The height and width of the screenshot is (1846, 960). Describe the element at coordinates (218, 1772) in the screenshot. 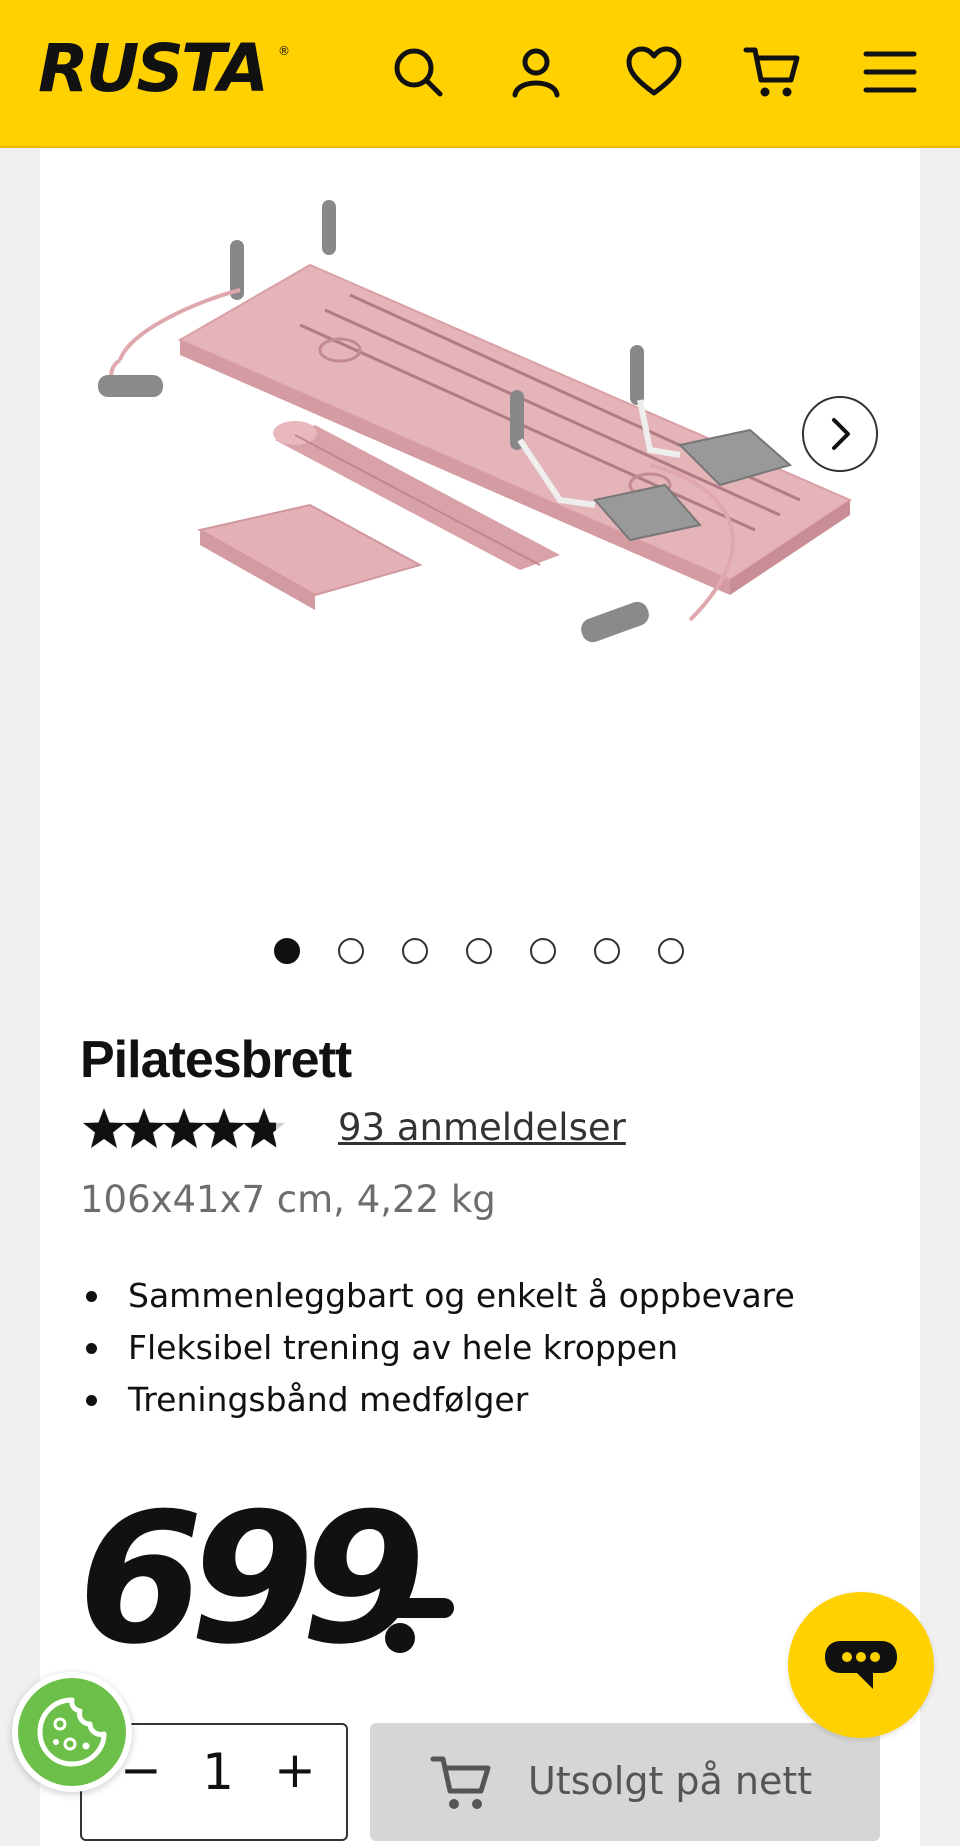

I see `quantity-value: 1` at that location.